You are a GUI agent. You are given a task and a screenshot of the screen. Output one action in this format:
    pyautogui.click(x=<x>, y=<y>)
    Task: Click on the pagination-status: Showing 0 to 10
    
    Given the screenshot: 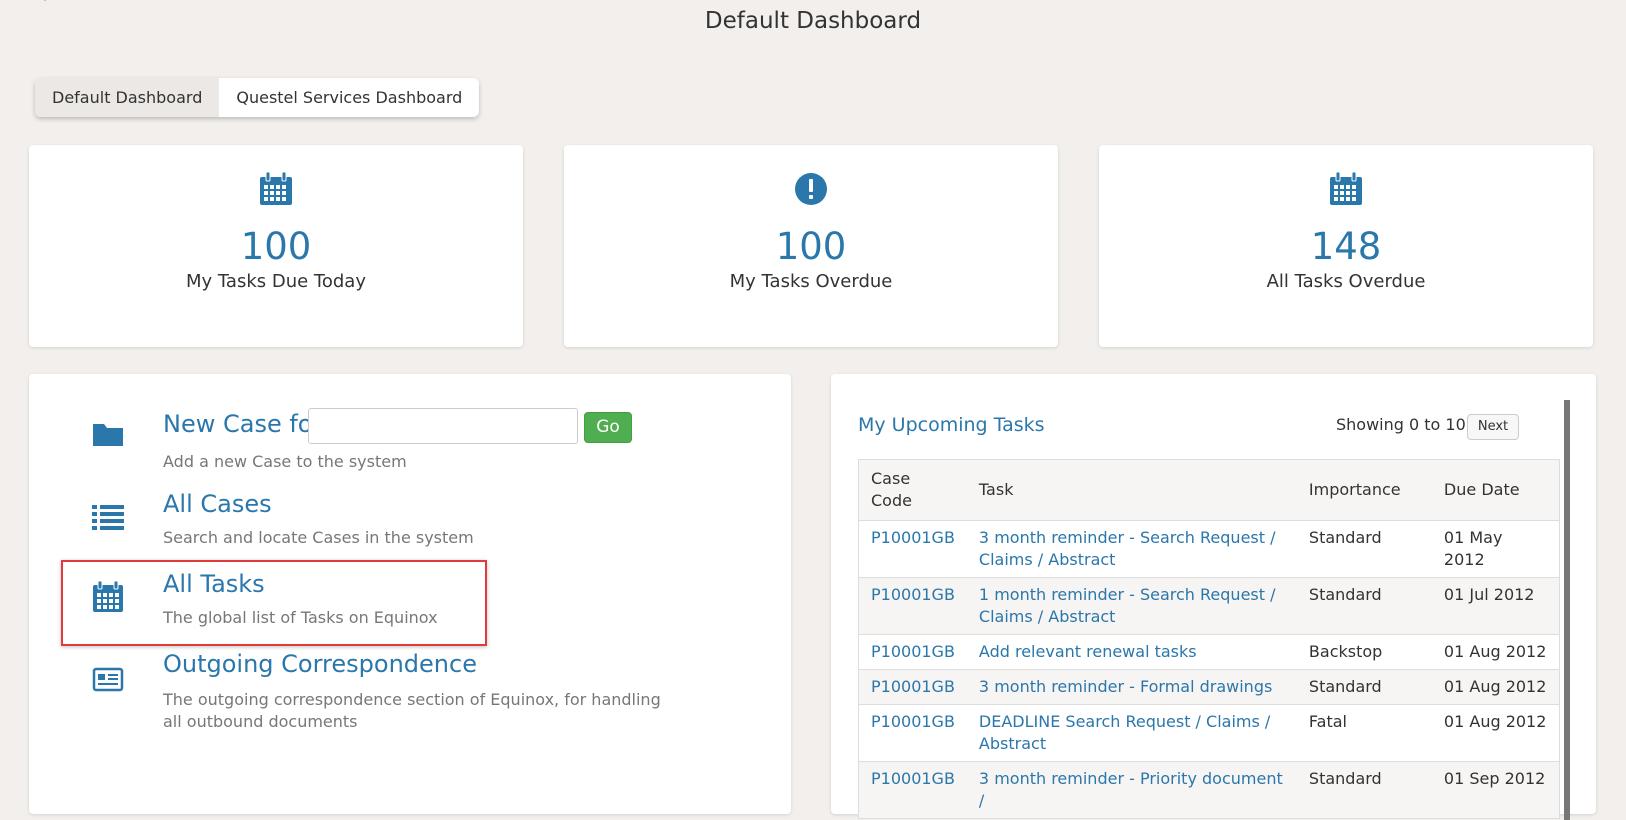 What is the action you would take?
    pyautogui.click(x=1401, y=424)
    